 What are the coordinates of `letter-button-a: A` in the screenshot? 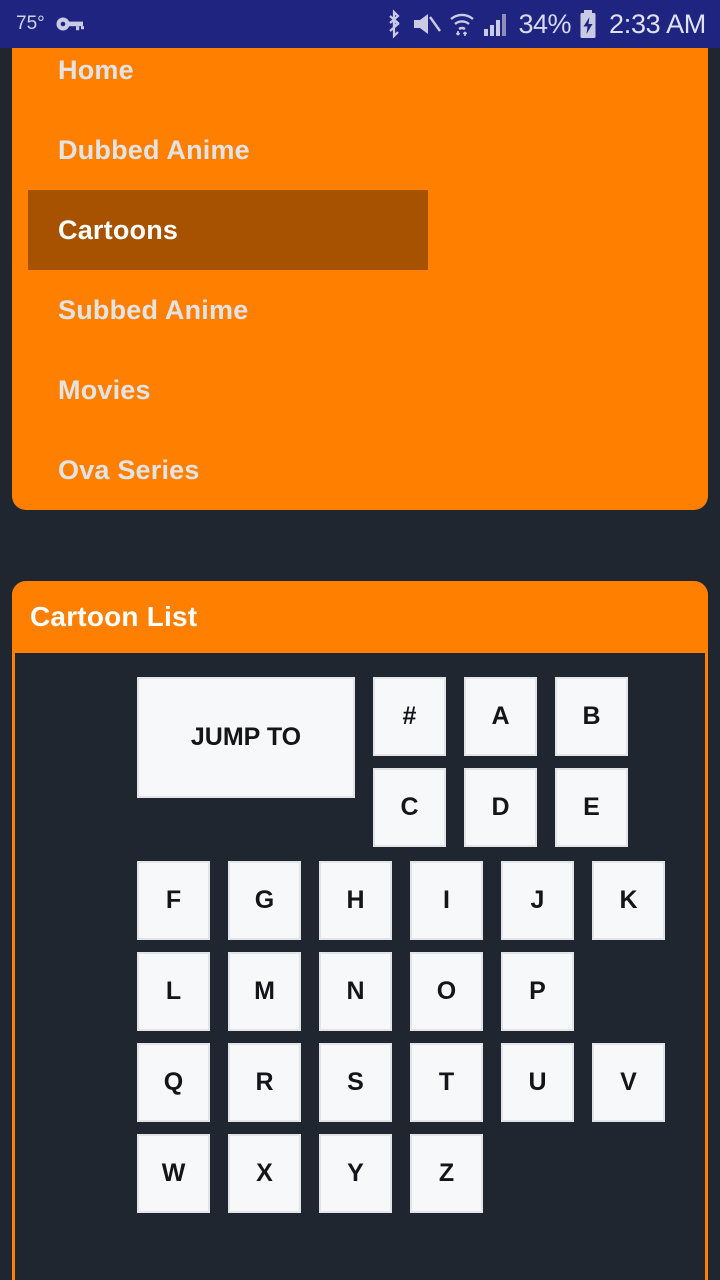 It's located at (500, 716).